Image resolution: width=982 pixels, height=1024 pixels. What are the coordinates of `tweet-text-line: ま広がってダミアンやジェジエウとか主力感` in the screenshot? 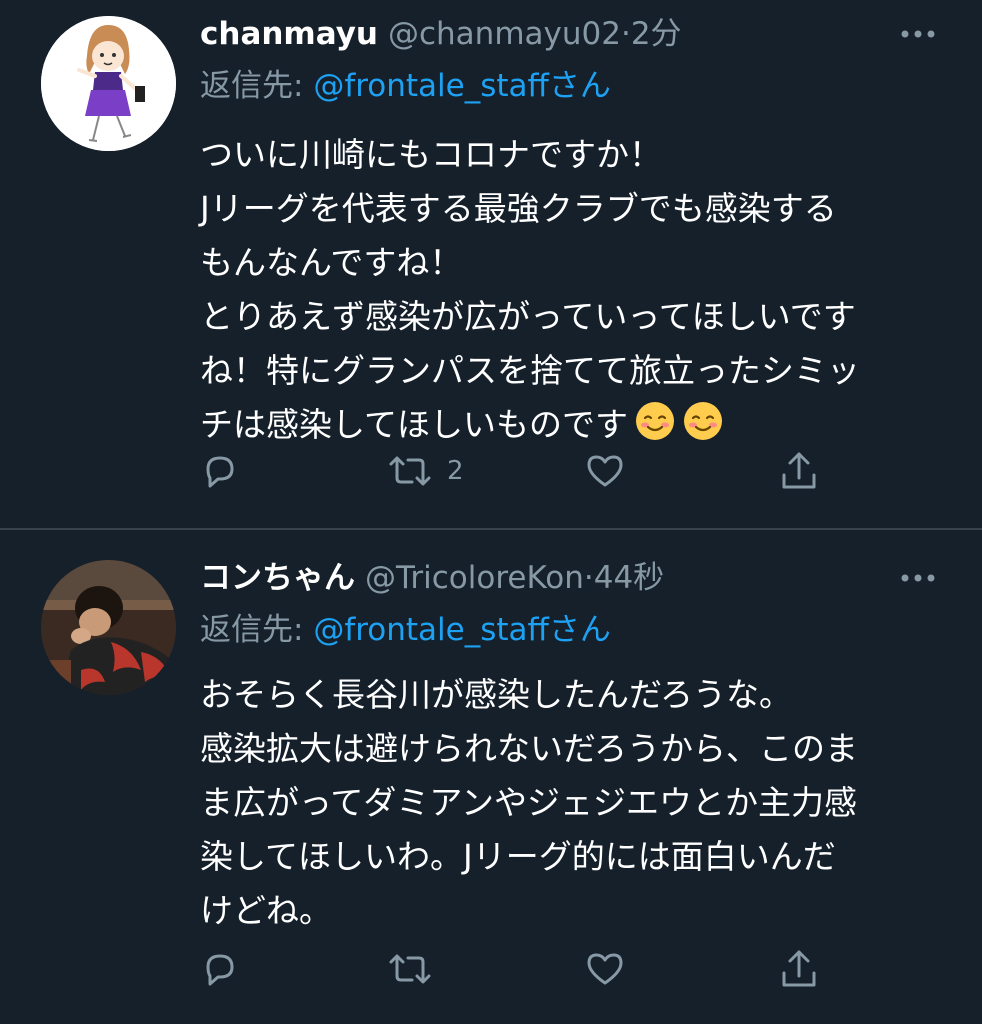 It's located at (529, 802).